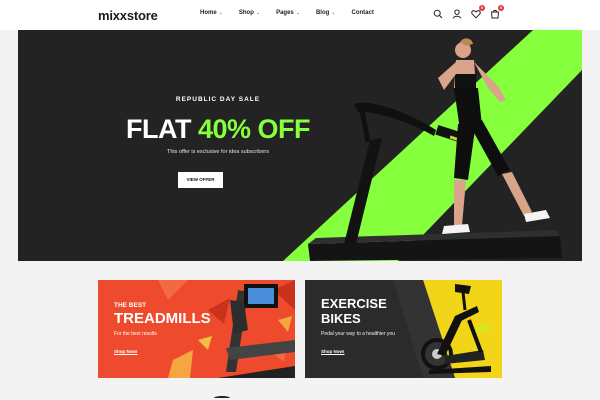 The image size is (600, 400). What do you see at coordinates (226, 329) in the screenshot?
I see `treadmill-promo-image` at bounding box center [226, 329].